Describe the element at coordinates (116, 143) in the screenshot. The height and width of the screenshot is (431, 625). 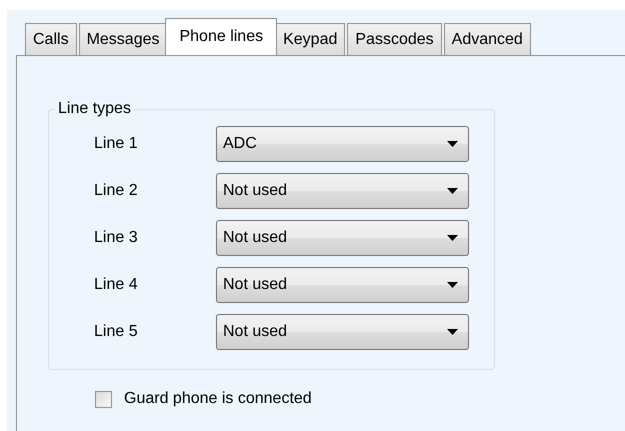
I see `line-label: Line 1` at that location.